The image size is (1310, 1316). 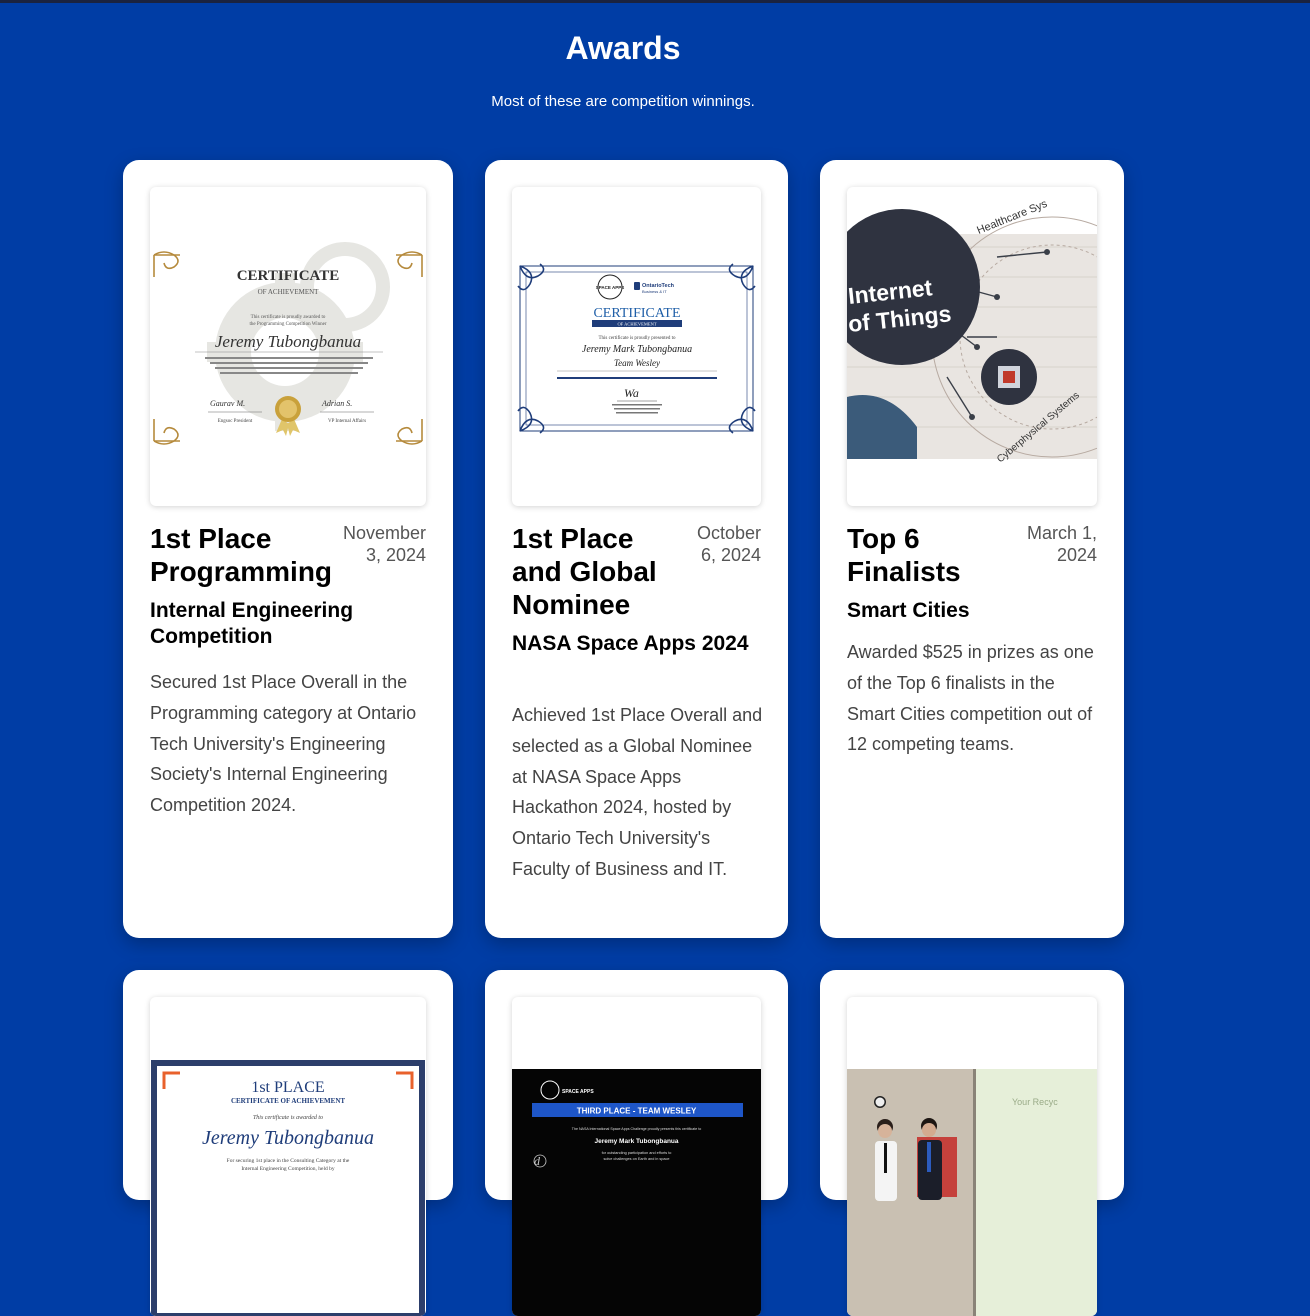 What do you see at coordinates (584, 571) in the screenshot?
I see `award-title: 1st Place and Global Nominee` at bounding box center [584, 571].